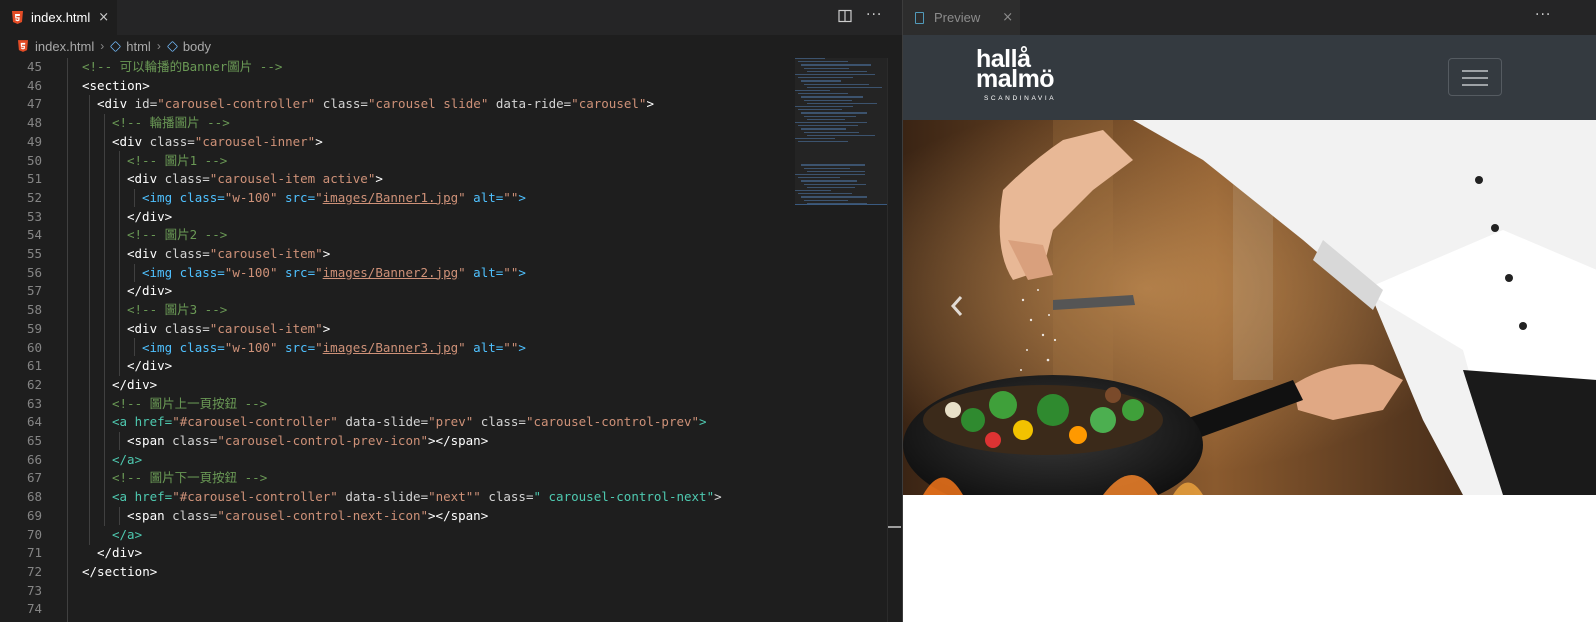 The height and width of the screenshot is (622, 1596). I want to click on line-number: 67, so click(34, 478).